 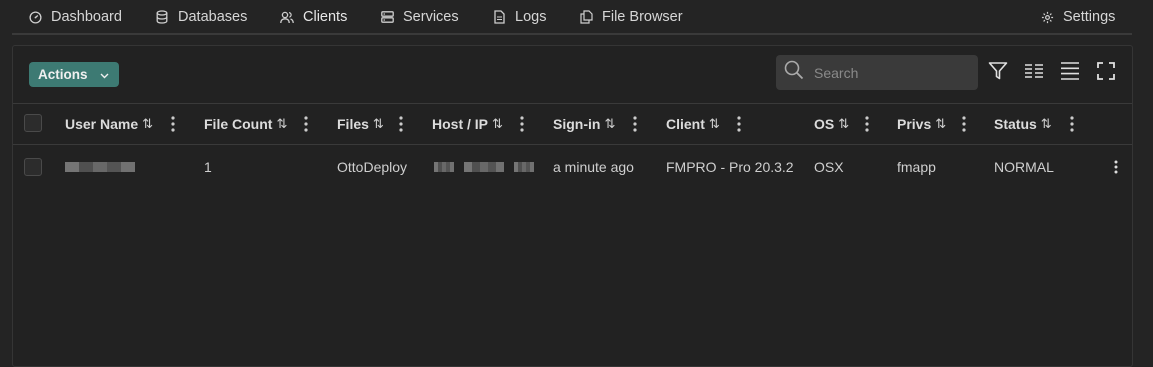 What do you see at coordinates (213, 17) in the screenshot?
I see `tab-label: Databases` at bounding box center [213, 17].